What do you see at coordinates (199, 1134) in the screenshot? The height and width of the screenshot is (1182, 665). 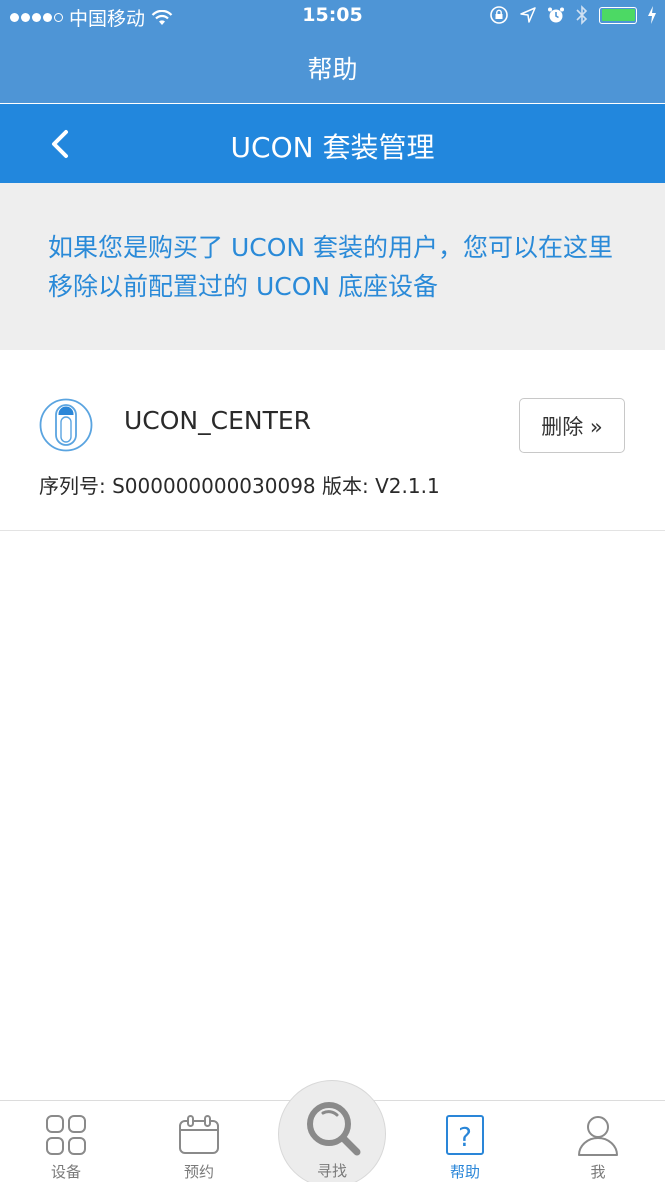 I see `calendar-icon` at bounding box center [199, 1134].